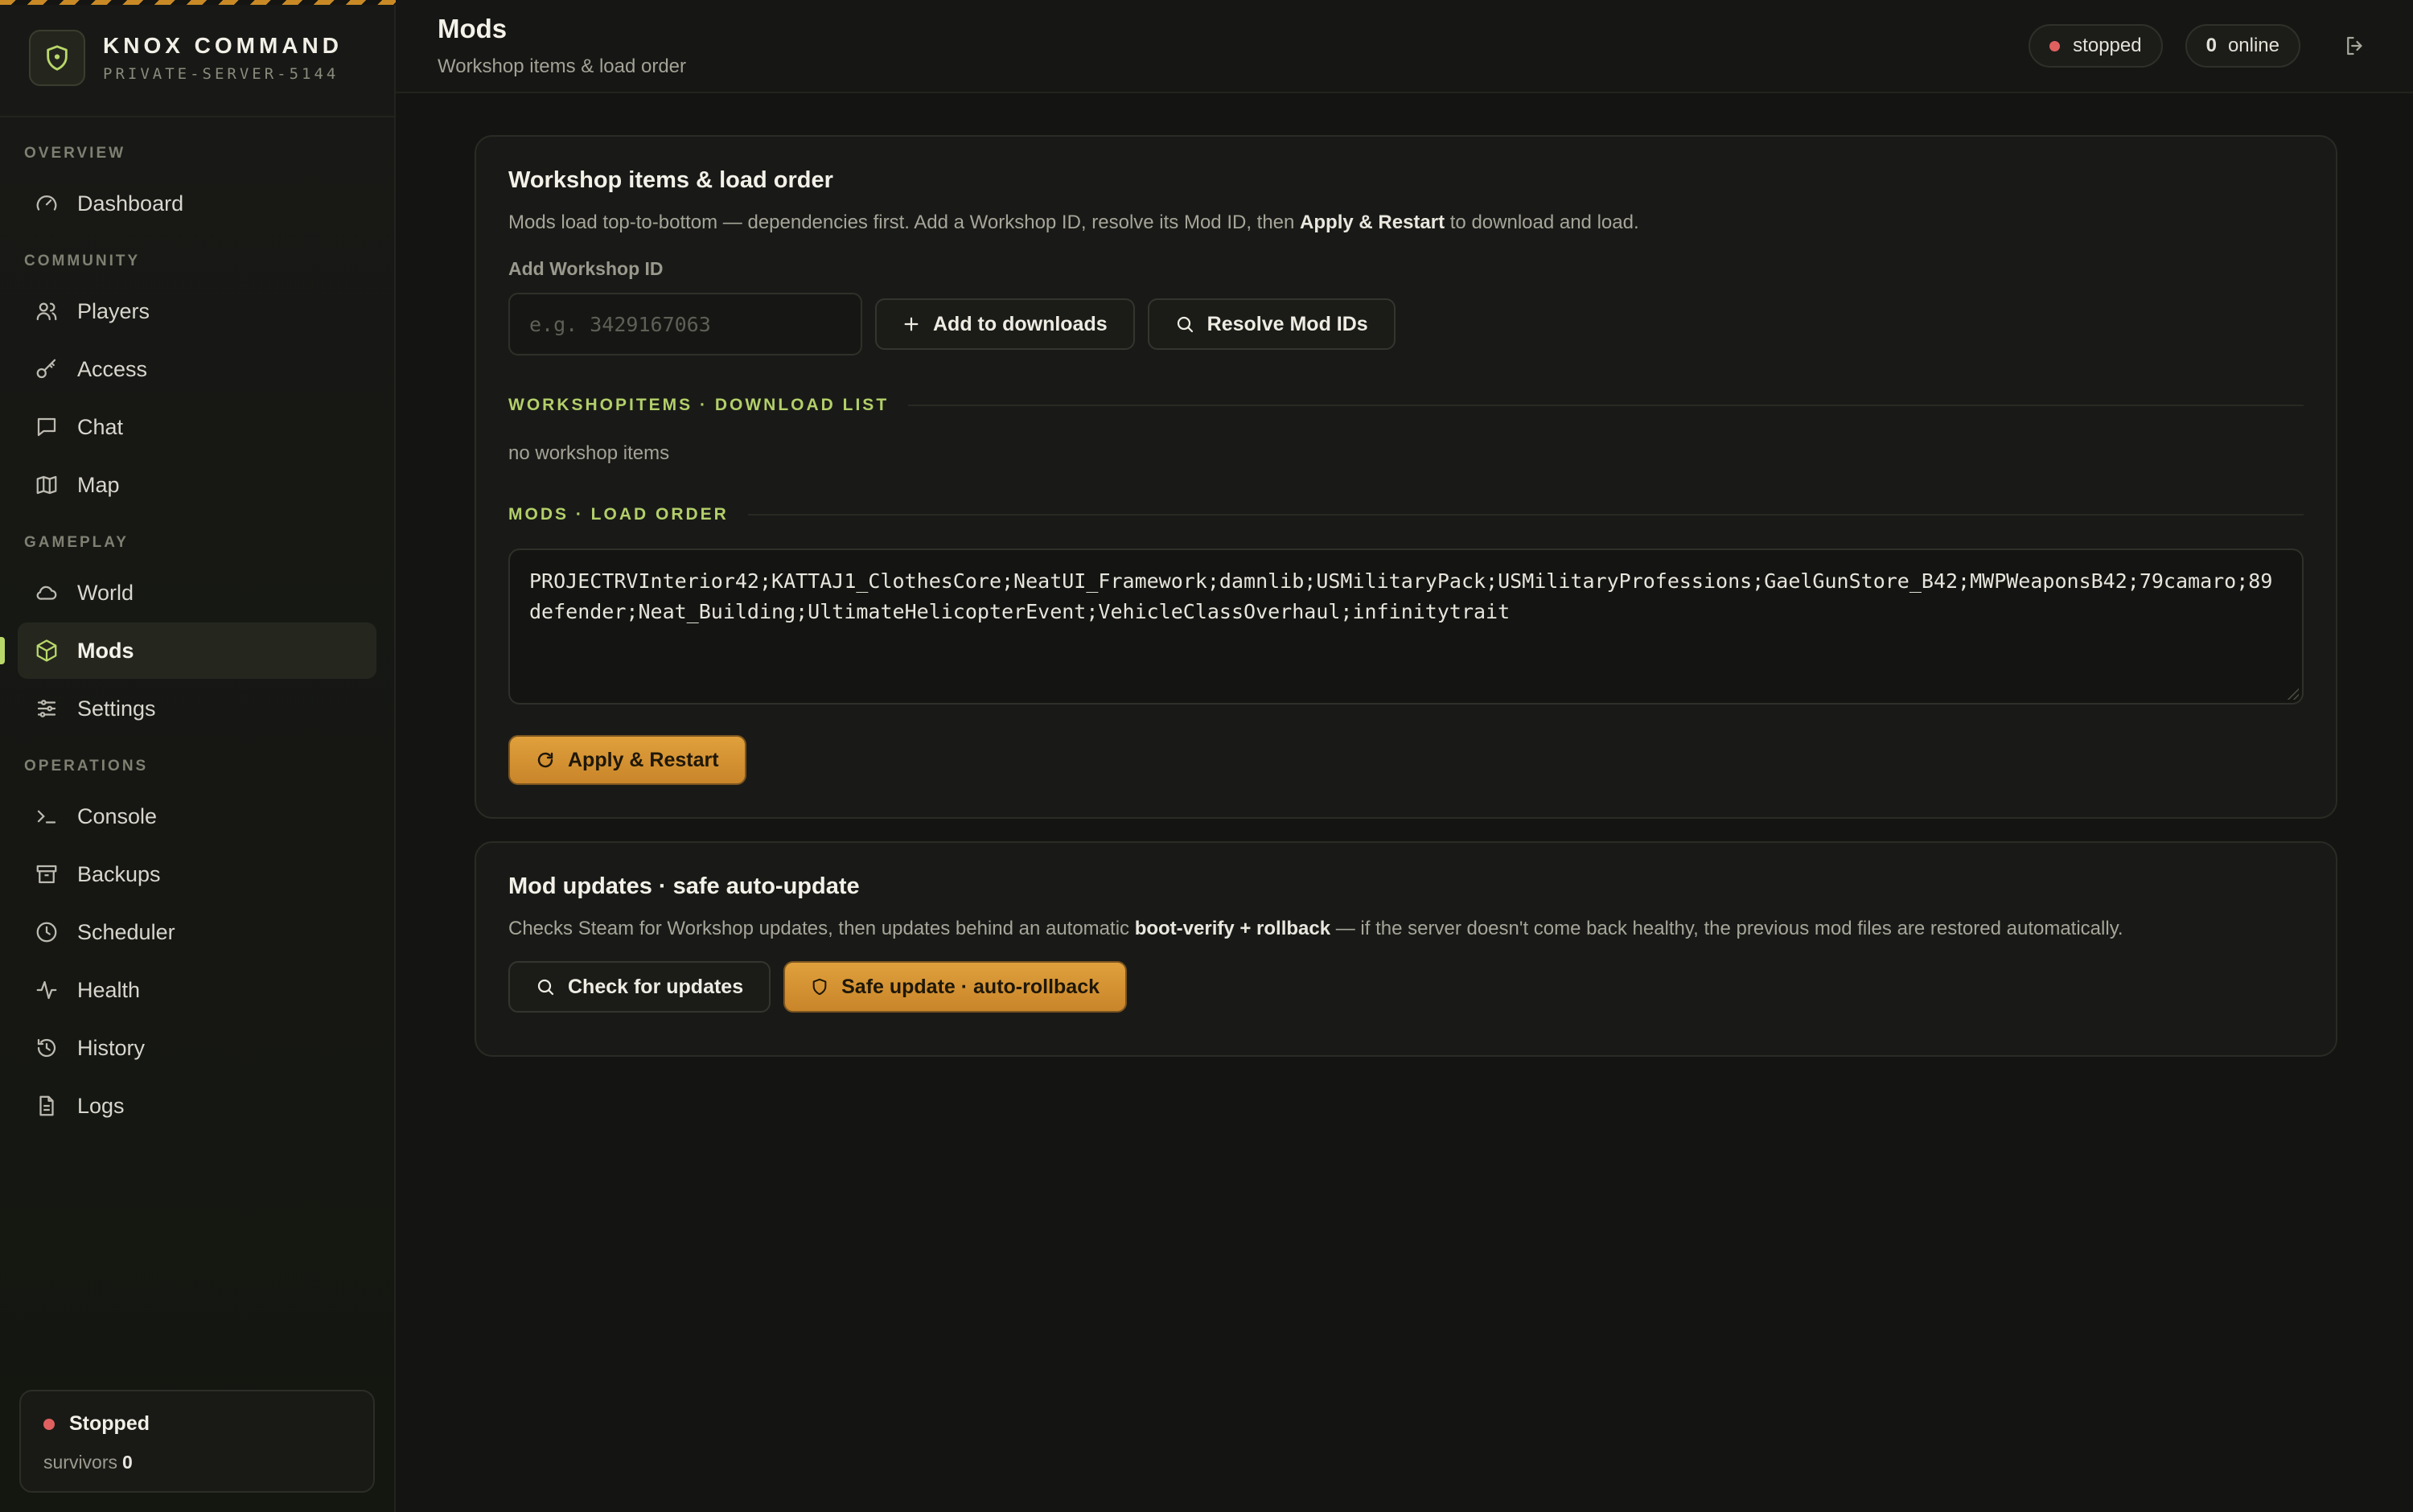 The image size is (2413, 1512). I want to click on sidebar-item-map: Map, so click(197, 485).